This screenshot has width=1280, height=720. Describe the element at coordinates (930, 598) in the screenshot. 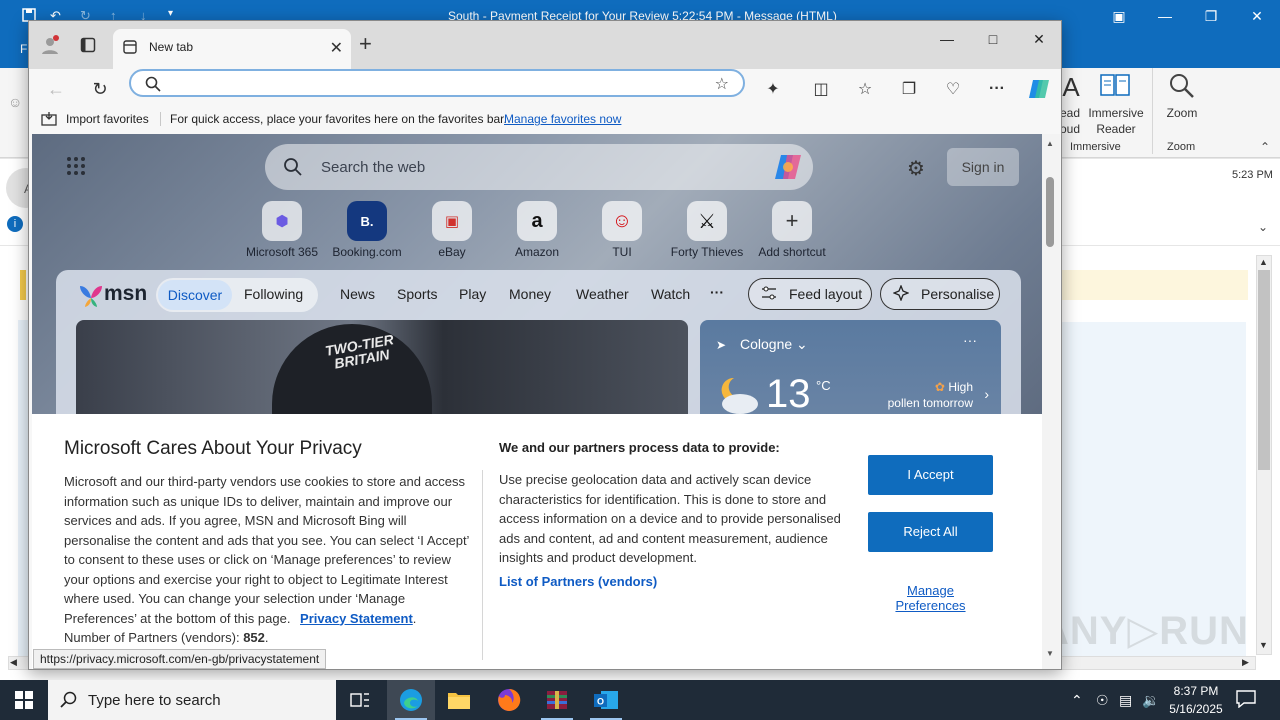

I see `manage-preferences-link: Manage Preferences` at that location.